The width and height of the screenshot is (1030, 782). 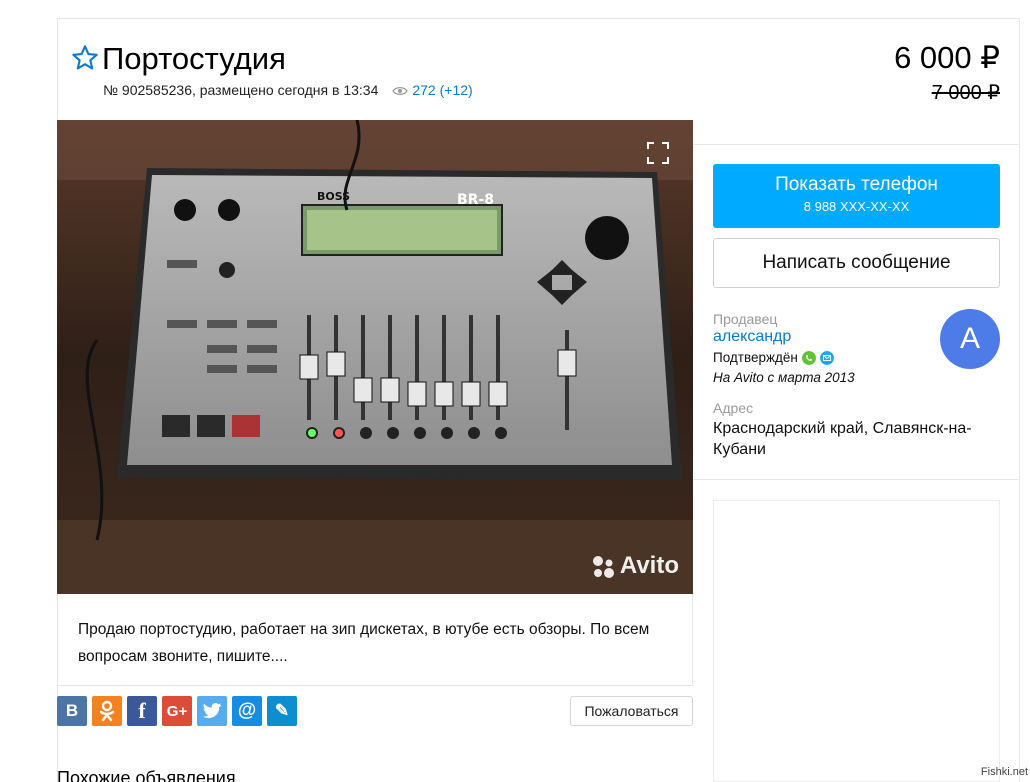 What do you see at coordinates (856, 196) in the screenshot?
I see `show-phone-button: Показать телефон 8 988 XXX-XX-XX` at bounding box center [856, 196].